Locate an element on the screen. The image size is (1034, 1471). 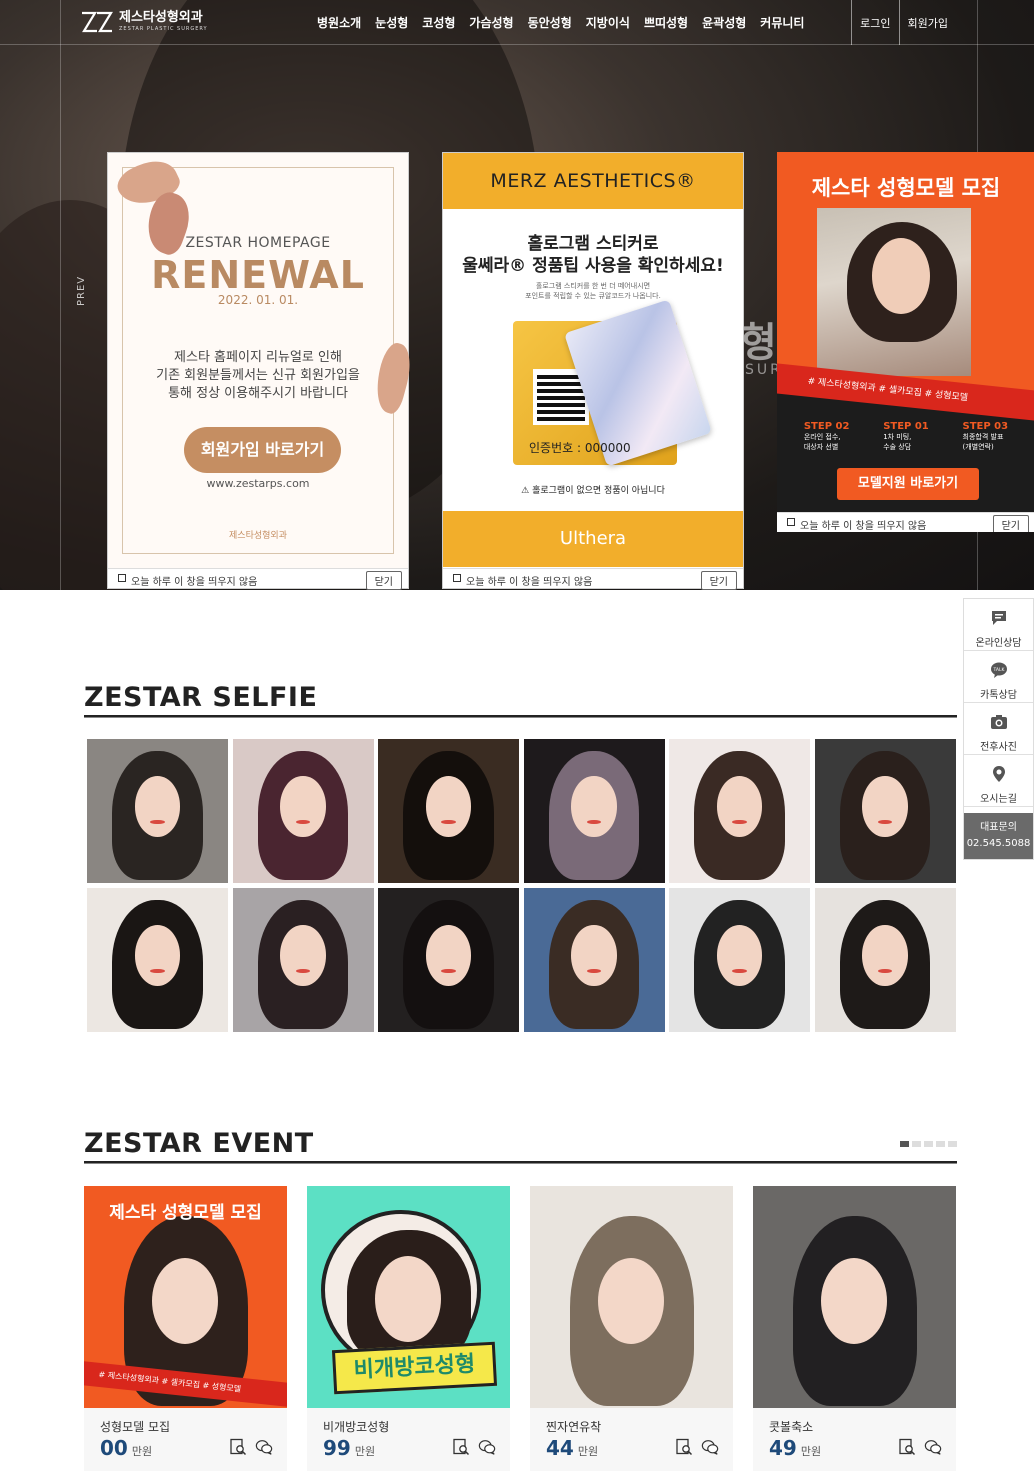
event-name: 비개방코성형 is located at coordinates (356, 1427).